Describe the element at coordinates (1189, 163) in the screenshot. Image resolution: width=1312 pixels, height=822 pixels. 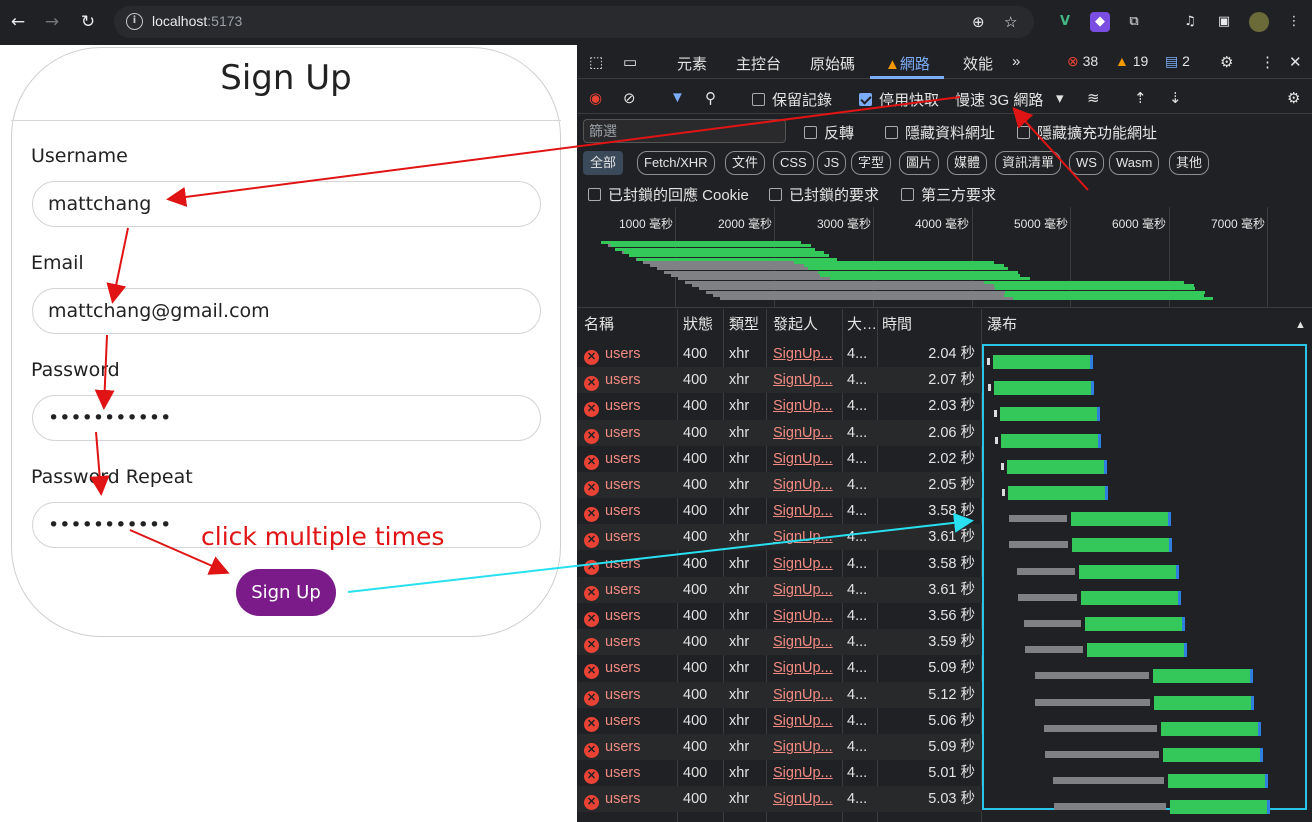
I see `type-chip-other: 其他` at that location.